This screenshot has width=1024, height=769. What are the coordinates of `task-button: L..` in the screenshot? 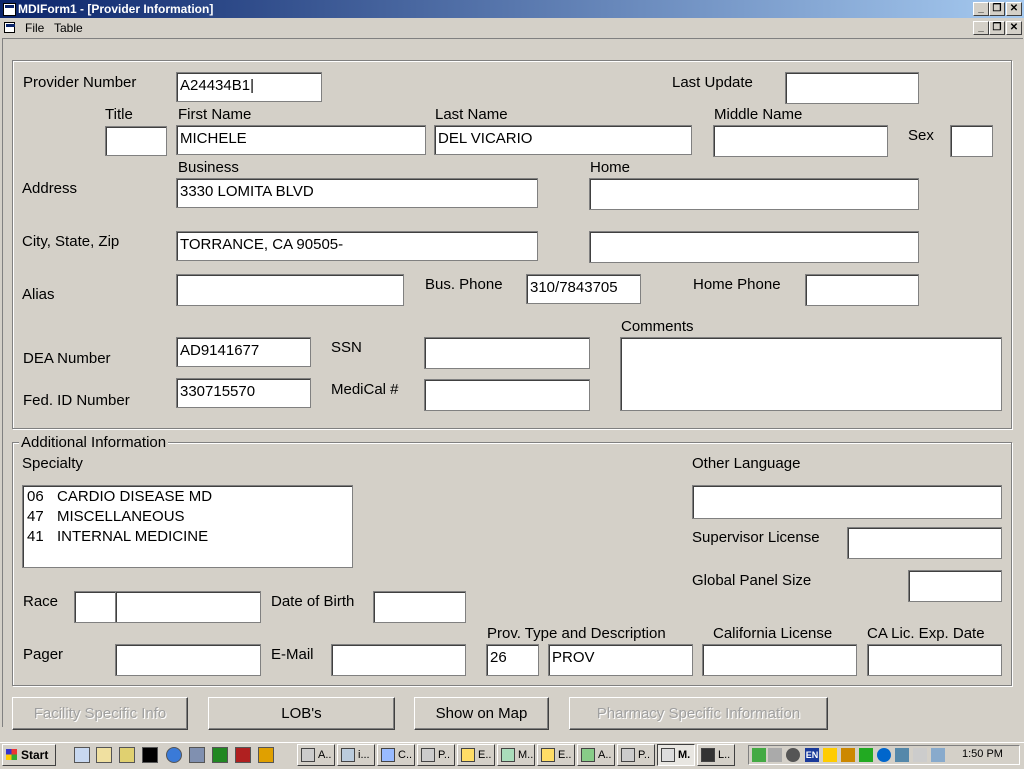 It's located at (716, 755).